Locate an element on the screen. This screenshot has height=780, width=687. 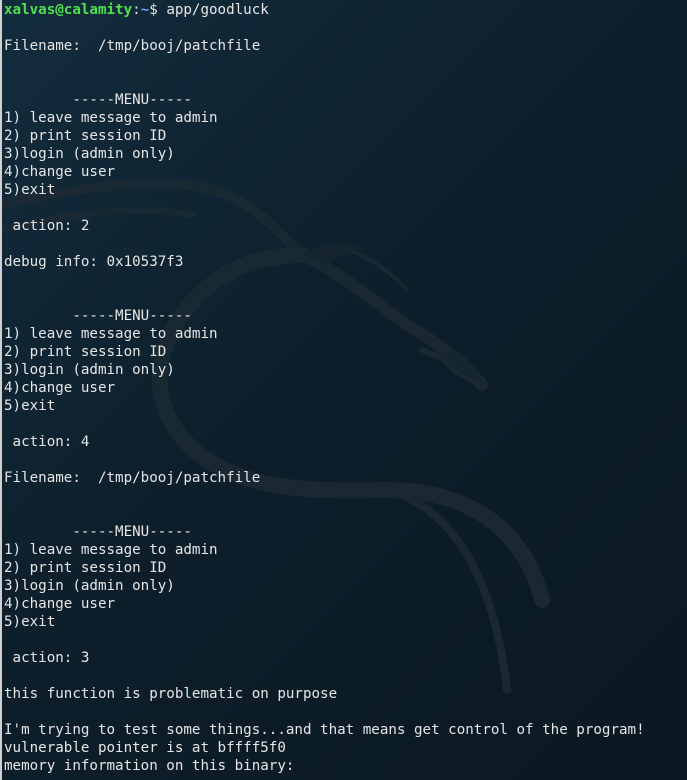
prompt-line: xalvas@calamity:~$ app/goodluck is located at coordinates (345, 10).